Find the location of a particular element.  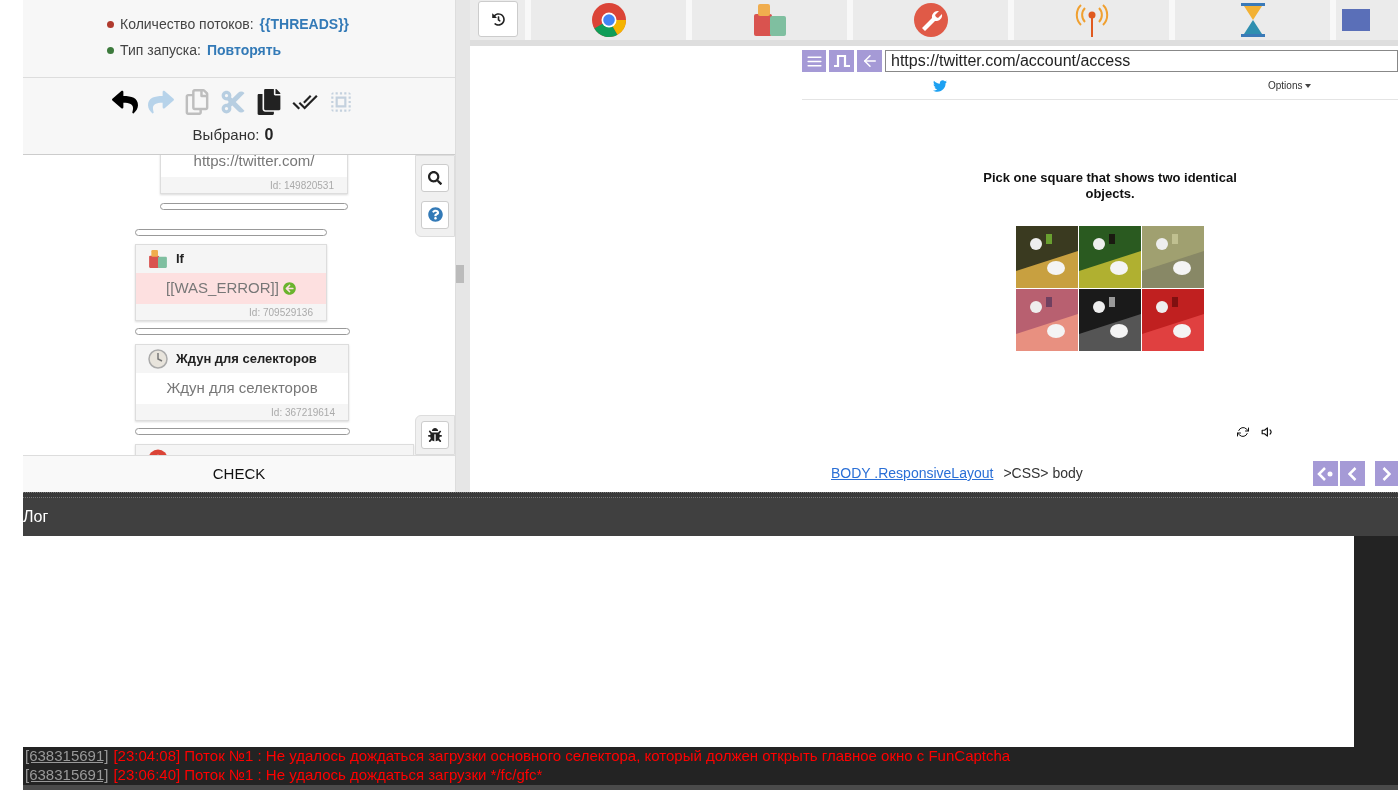

log-message: [23:06:40] Поток №1 : Не удалось дождаться загрузки */fc/gfc* is located at coordinates (328, 775).